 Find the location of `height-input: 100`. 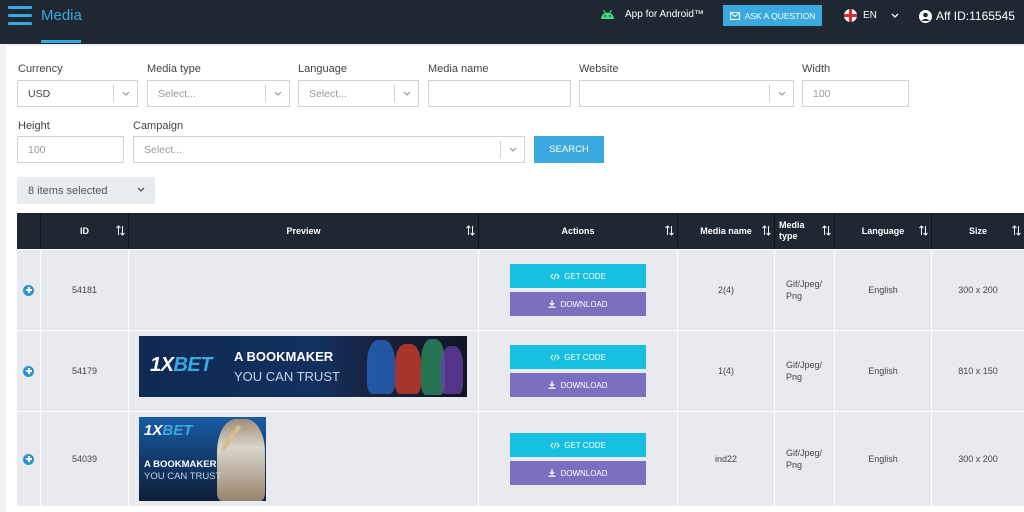

height-input: 100 is located at coordinates (70, 149).